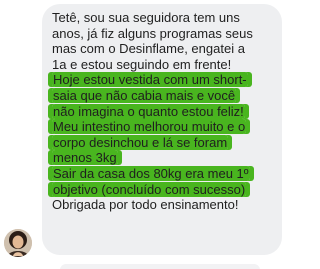 Image resolution: width=320 pixels, height=269 pixels. I want to click on message-line: Tetê, sou sua seguidora tem uns, so click(146, 17).